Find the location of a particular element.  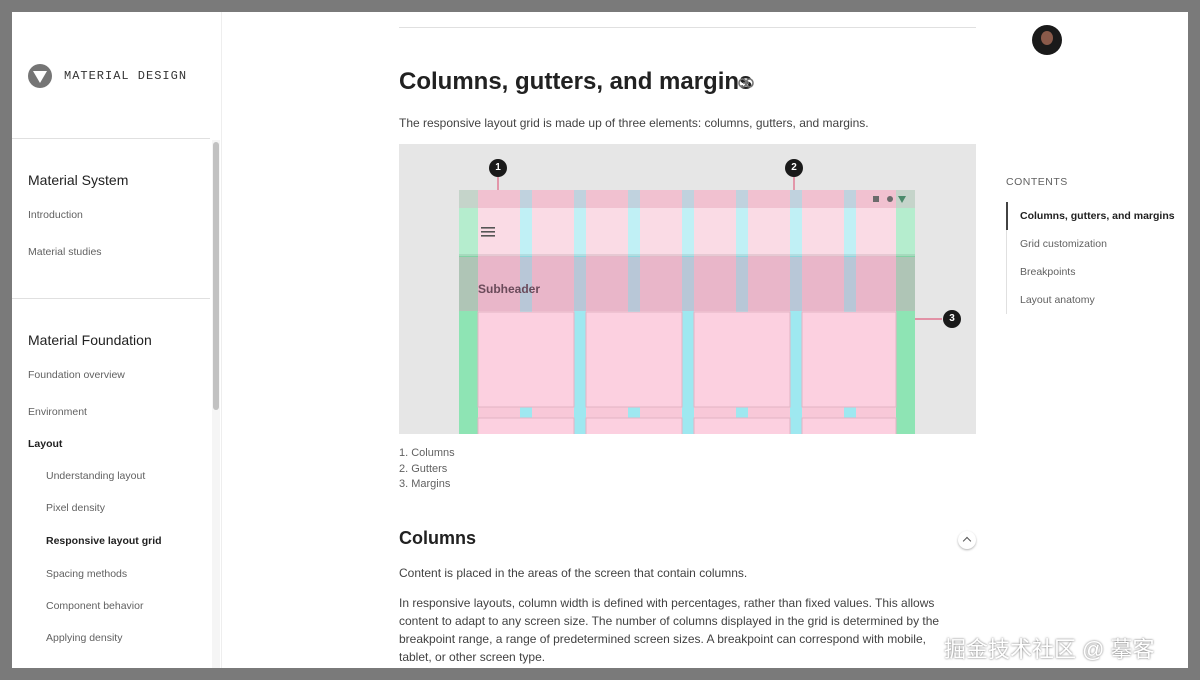

figure-caption-list: 1. Columns 2. Gutters 3. Margins is located at coordinates (427, 469).